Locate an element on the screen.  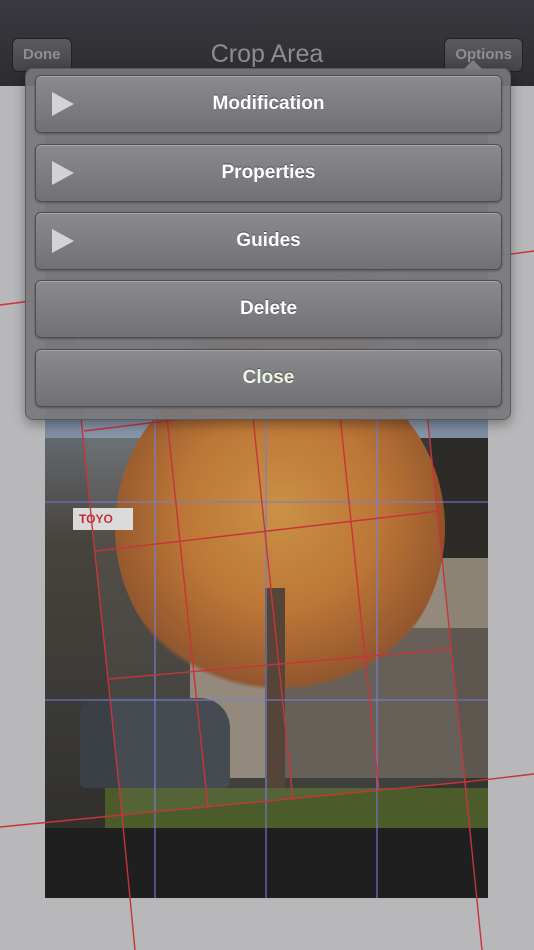
menu-item-label: Delete is located at coordinates (268, 308).